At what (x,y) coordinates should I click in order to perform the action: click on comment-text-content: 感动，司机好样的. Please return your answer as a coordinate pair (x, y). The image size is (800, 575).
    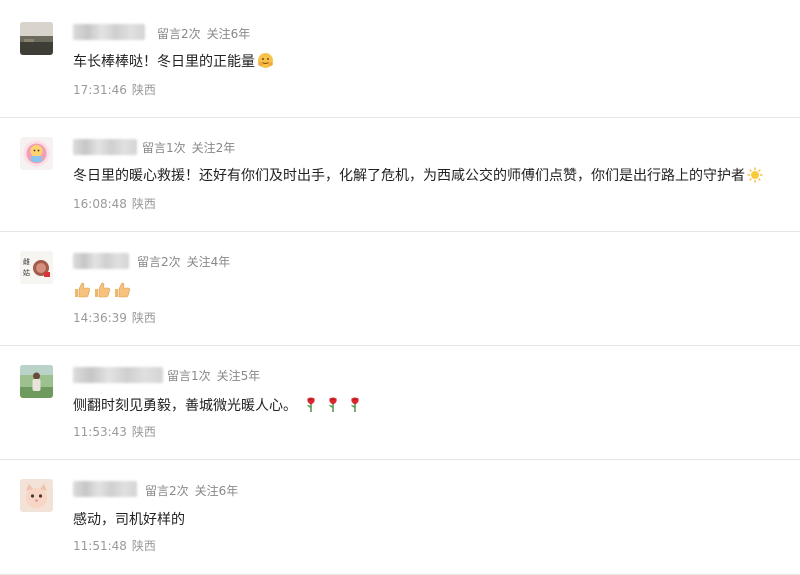
    Looking at the image, I should click on (129, 520).